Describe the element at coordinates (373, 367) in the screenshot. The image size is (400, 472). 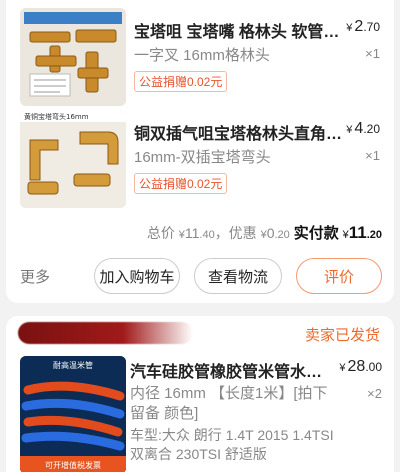
I see `price-decimal: .00` at that location.